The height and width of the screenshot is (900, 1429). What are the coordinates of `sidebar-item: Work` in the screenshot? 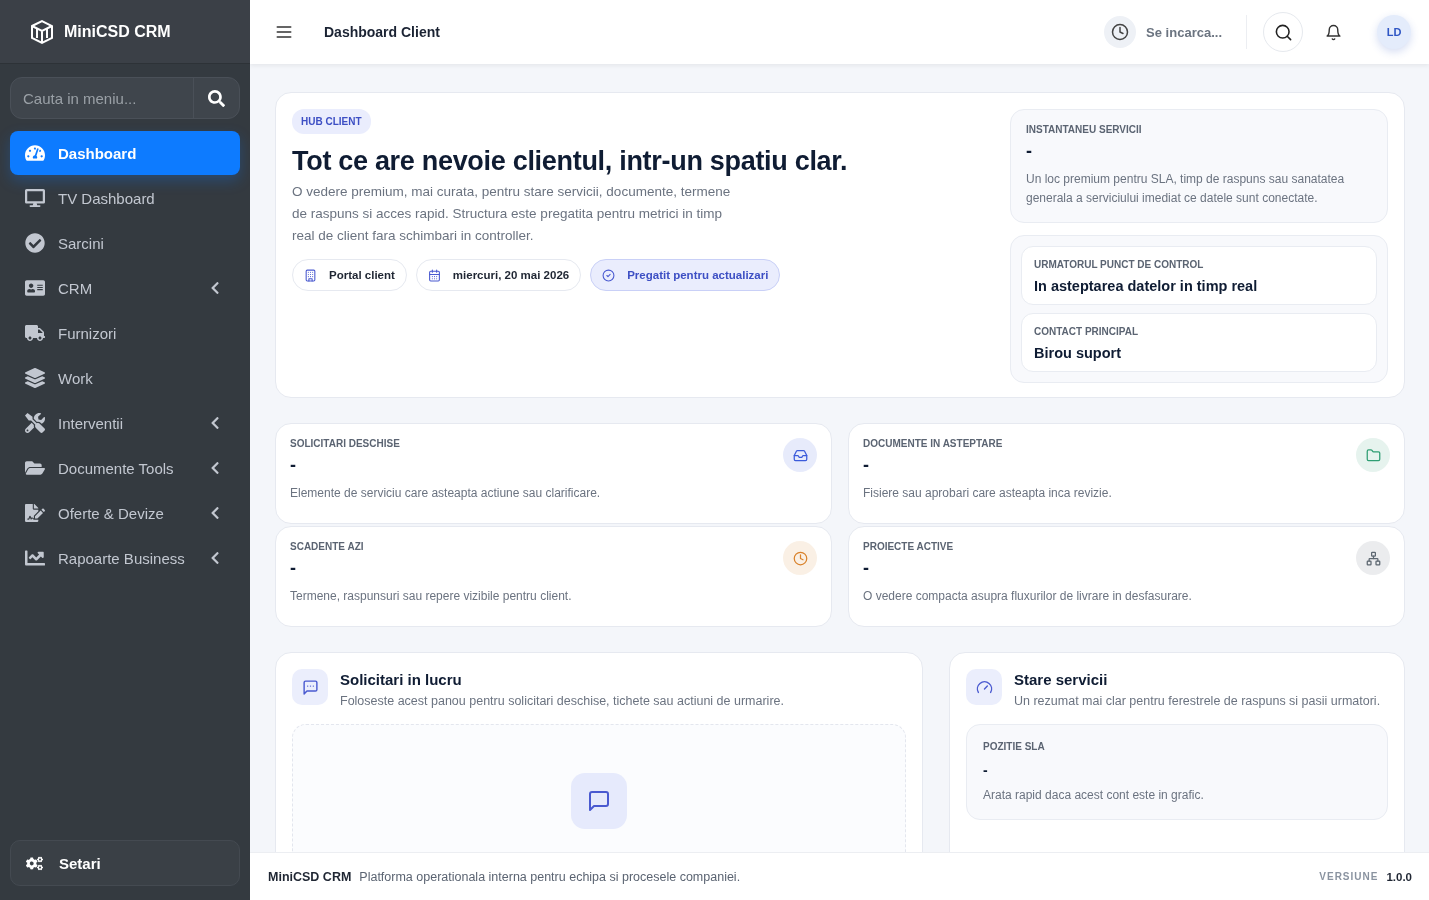 It's located at (125, 378).